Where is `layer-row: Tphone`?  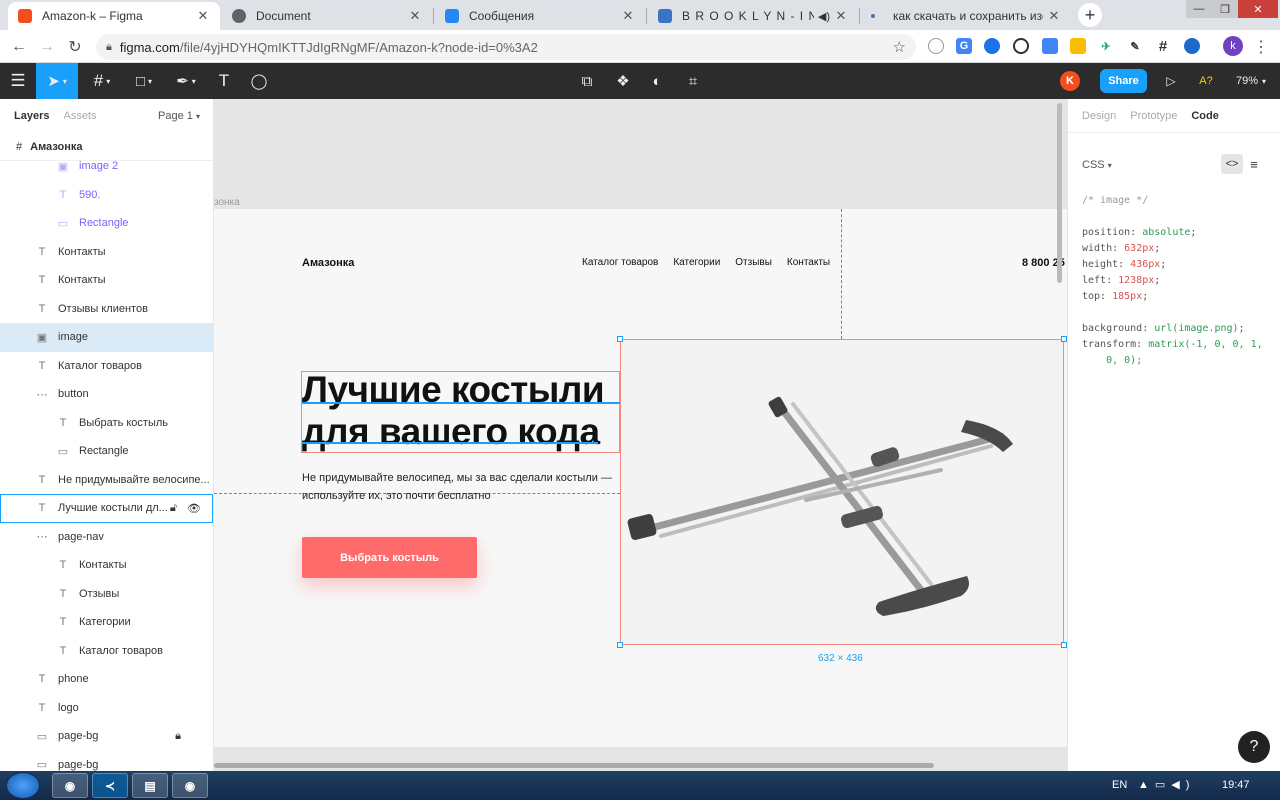
layer-row: Tphone is located at coordinates (106, 679).